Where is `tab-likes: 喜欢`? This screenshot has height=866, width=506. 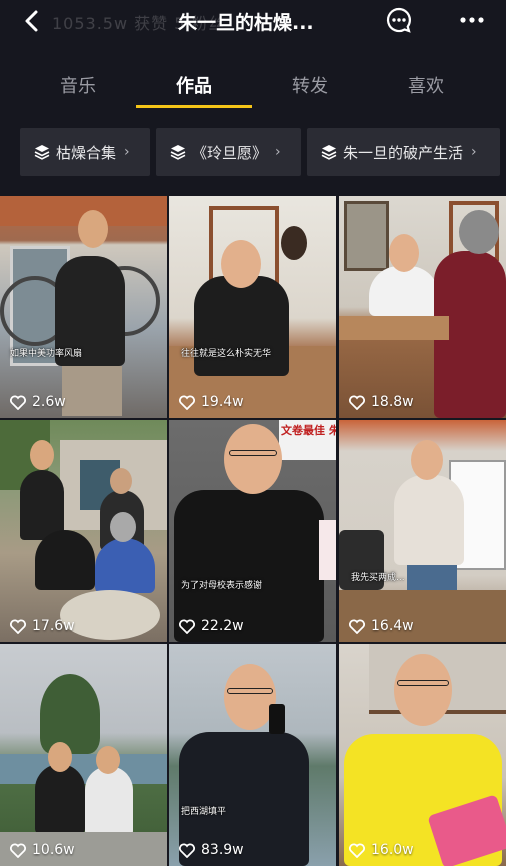 tab-likes: 喜欢 is located at coordinates (426, 84).